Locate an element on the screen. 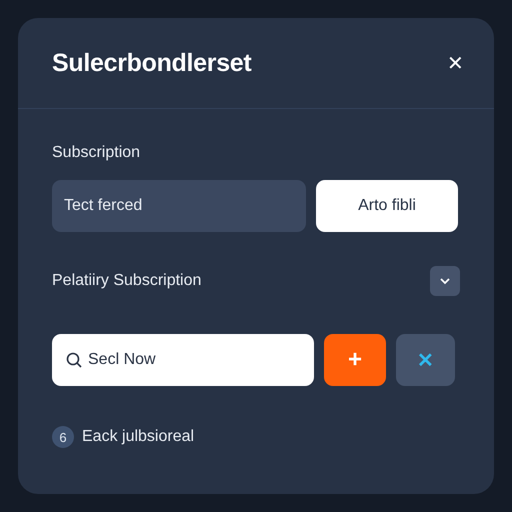  text-field: Tect ferced is located at coordinates (179, 206).